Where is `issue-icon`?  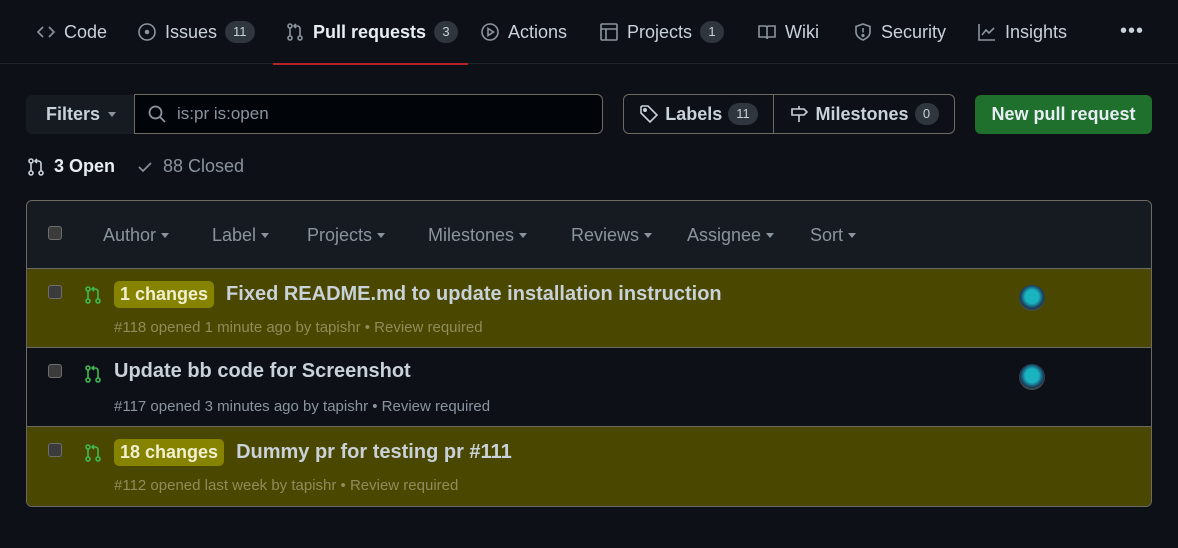
issue-icon is located at coordinates (147, 32).